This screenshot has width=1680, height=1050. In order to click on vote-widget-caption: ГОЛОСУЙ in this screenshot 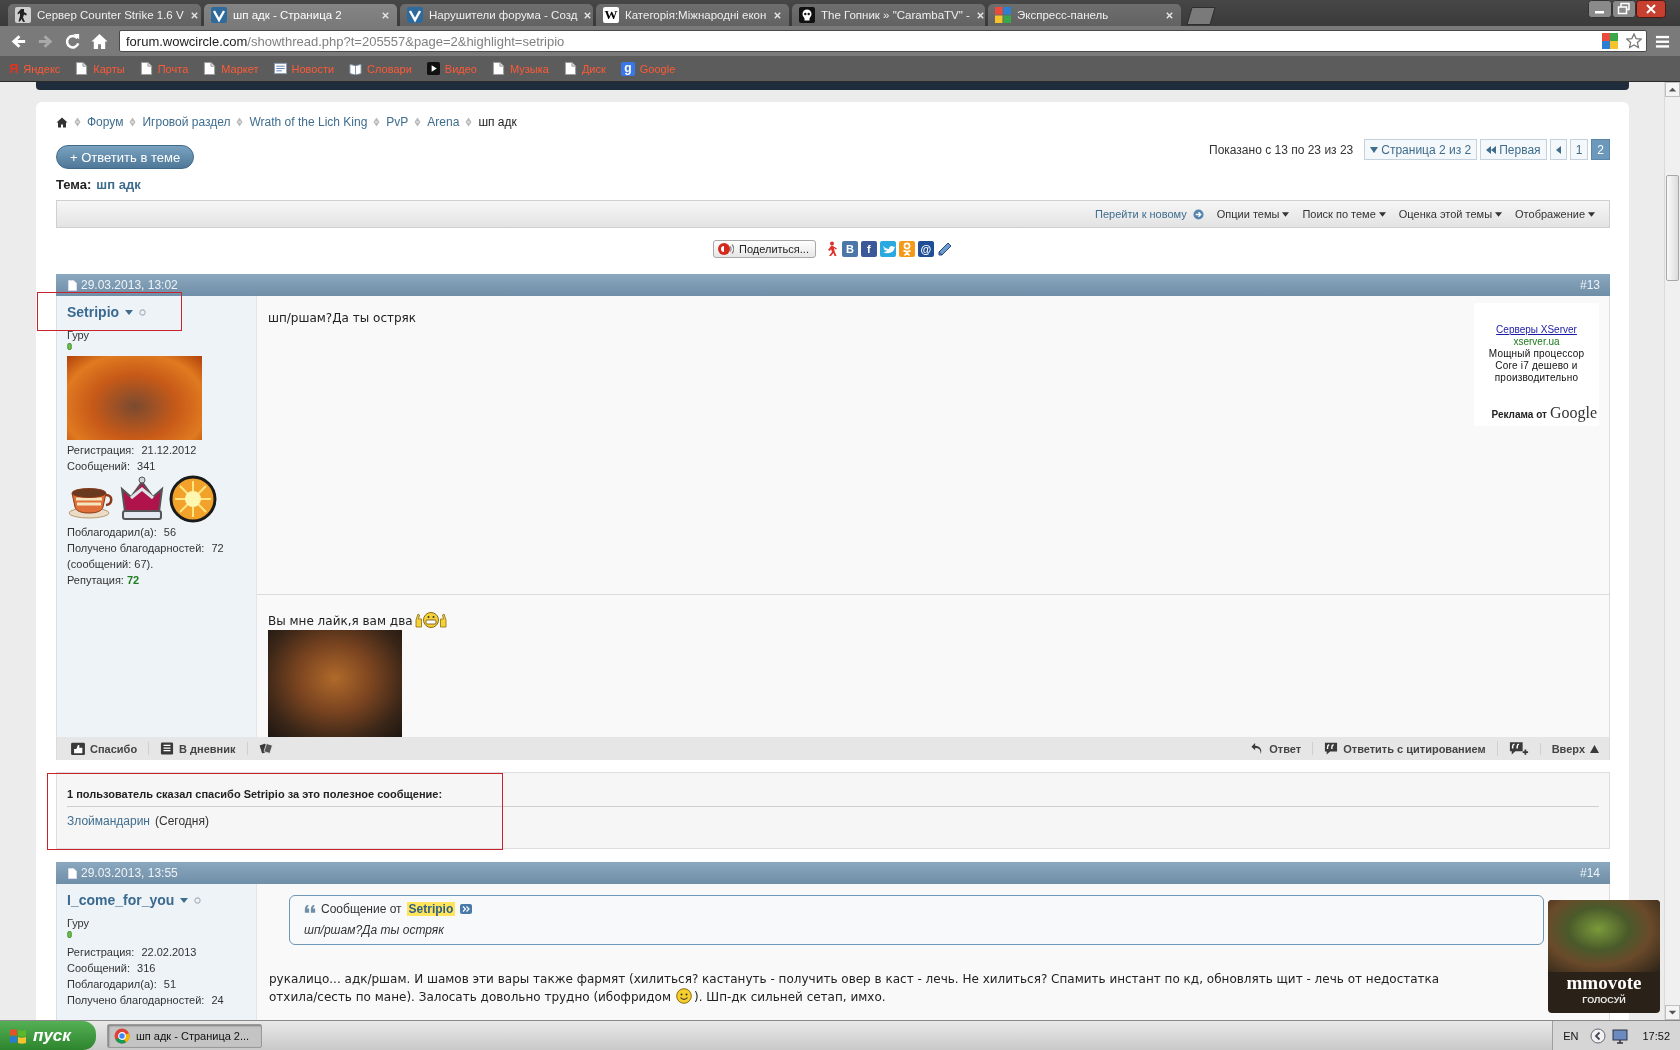, I will do `click(1604, 1000)`.